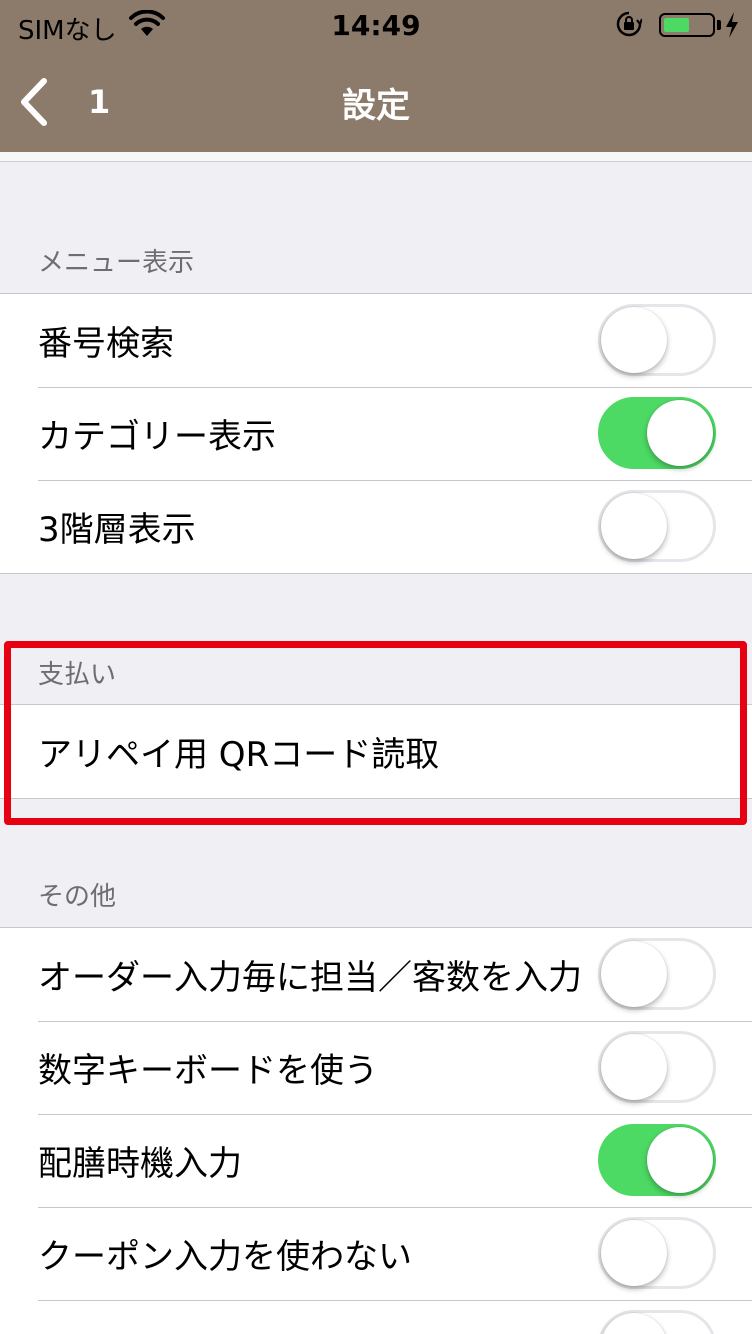  Describe the element at coordinates (77, 675) in the screenshot. I see `section-header-payment: 支払い` at that location.